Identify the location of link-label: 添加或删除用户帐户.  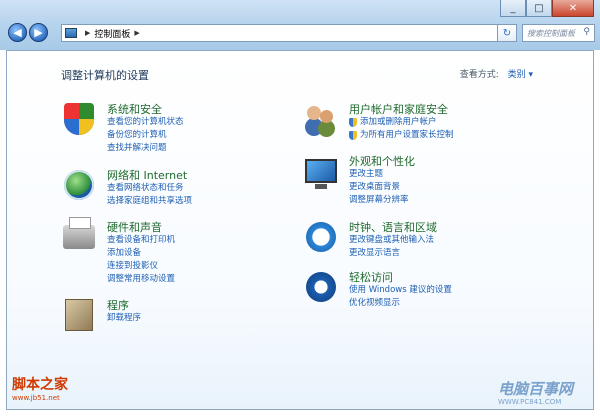
(398, 122).